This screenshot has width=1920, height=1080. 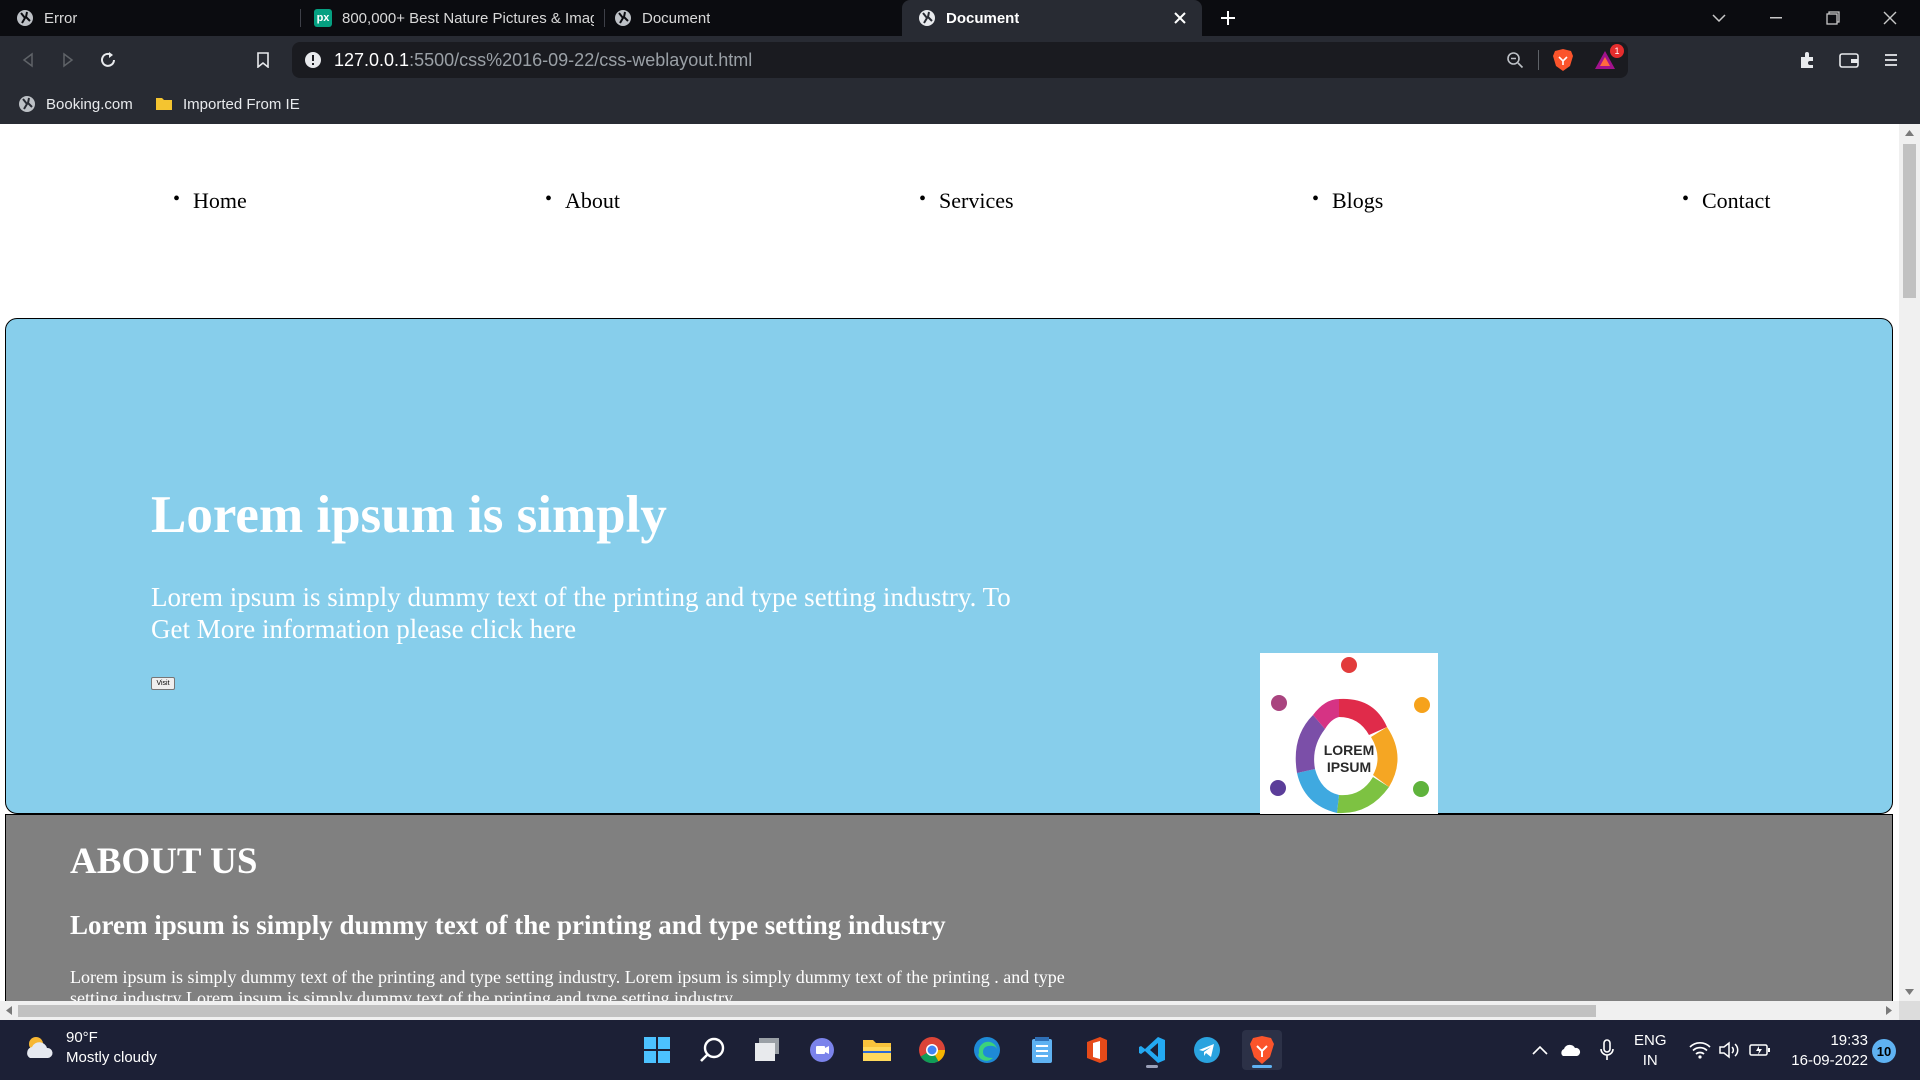 I want to click on logo-text-line1: LOREM, so click(x=1349, y=750).